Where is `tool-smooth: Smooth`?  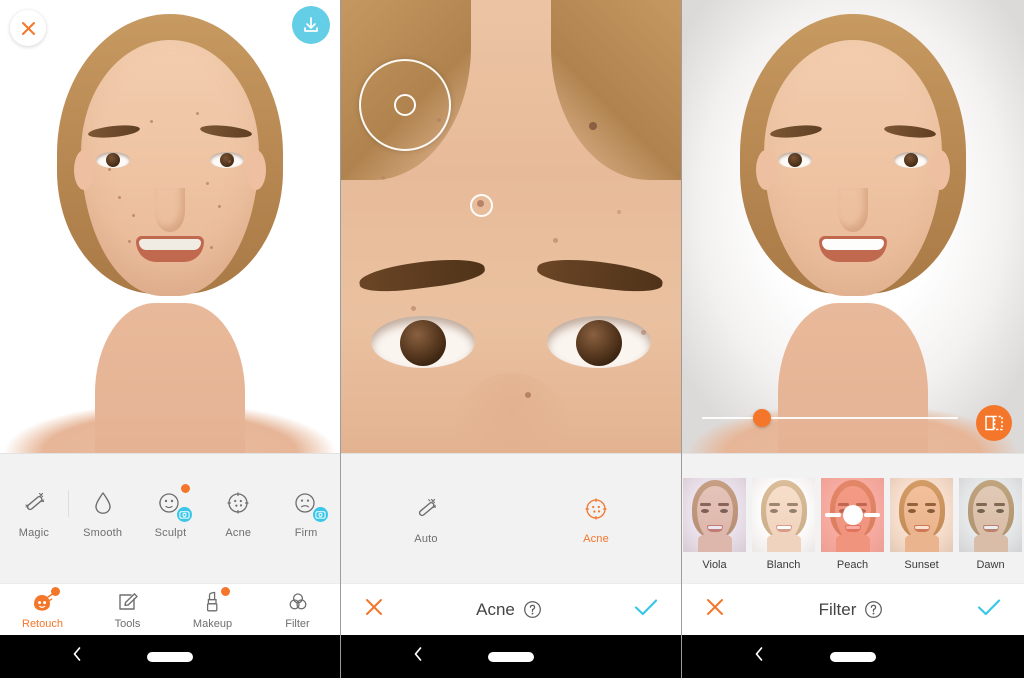 tool-smooth: Smooth is located at coordinates (103, 512).